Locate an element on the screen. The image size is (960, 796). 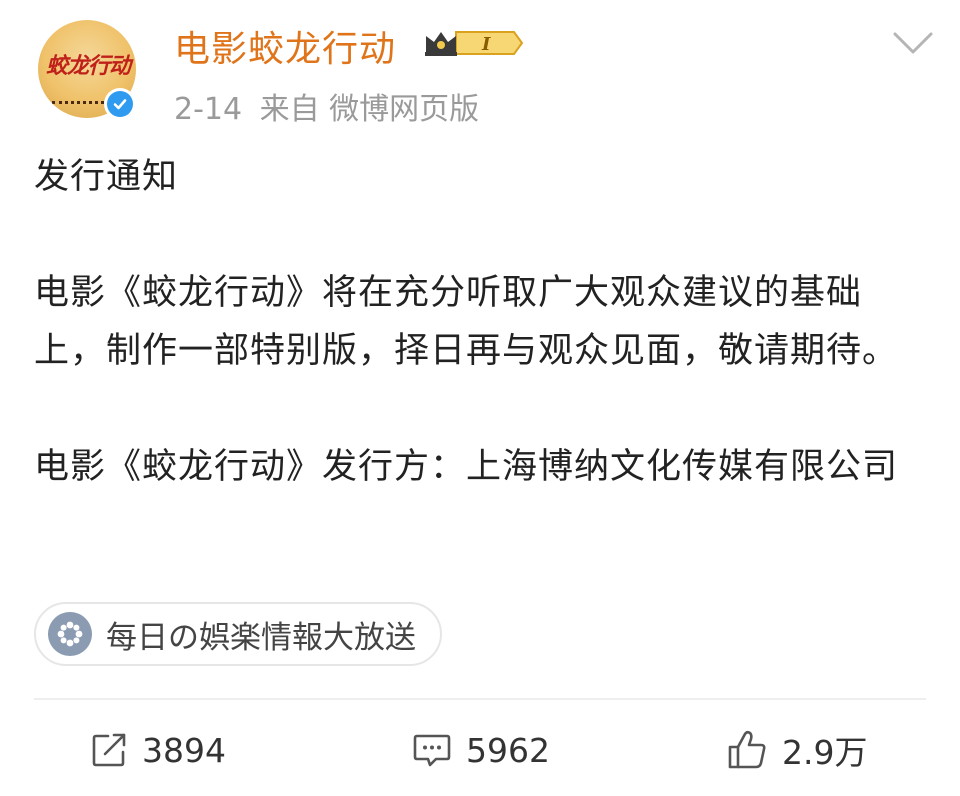
comment-count: 5962 is located at coordinates (508, 750).